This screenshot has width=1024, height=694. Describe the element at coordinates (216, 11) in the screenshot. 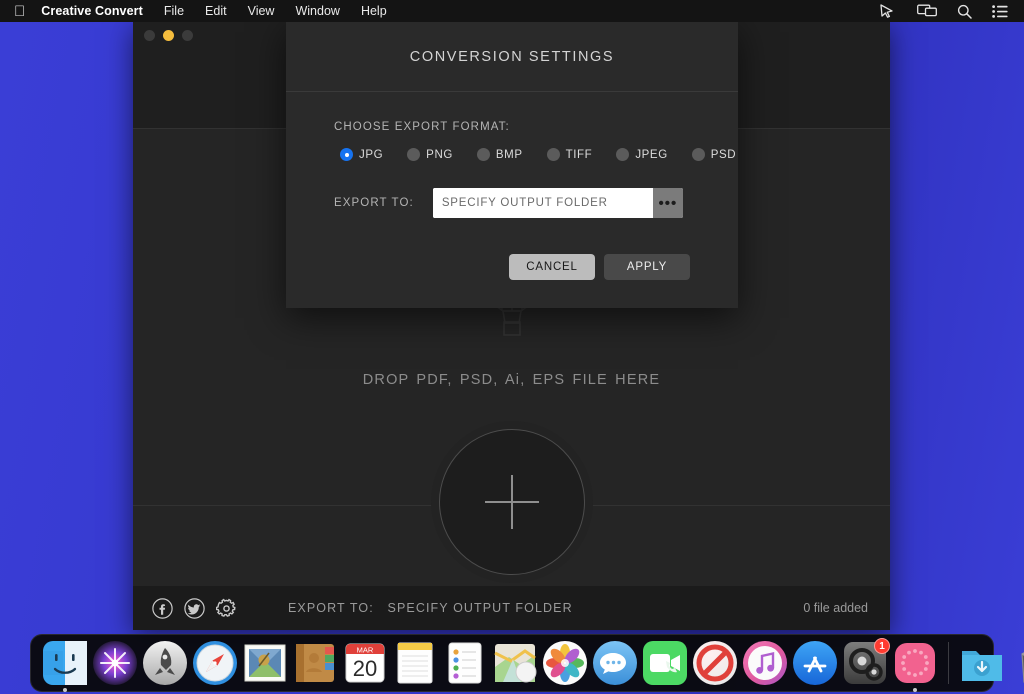

I see `menu-edit: Edit` at that location.